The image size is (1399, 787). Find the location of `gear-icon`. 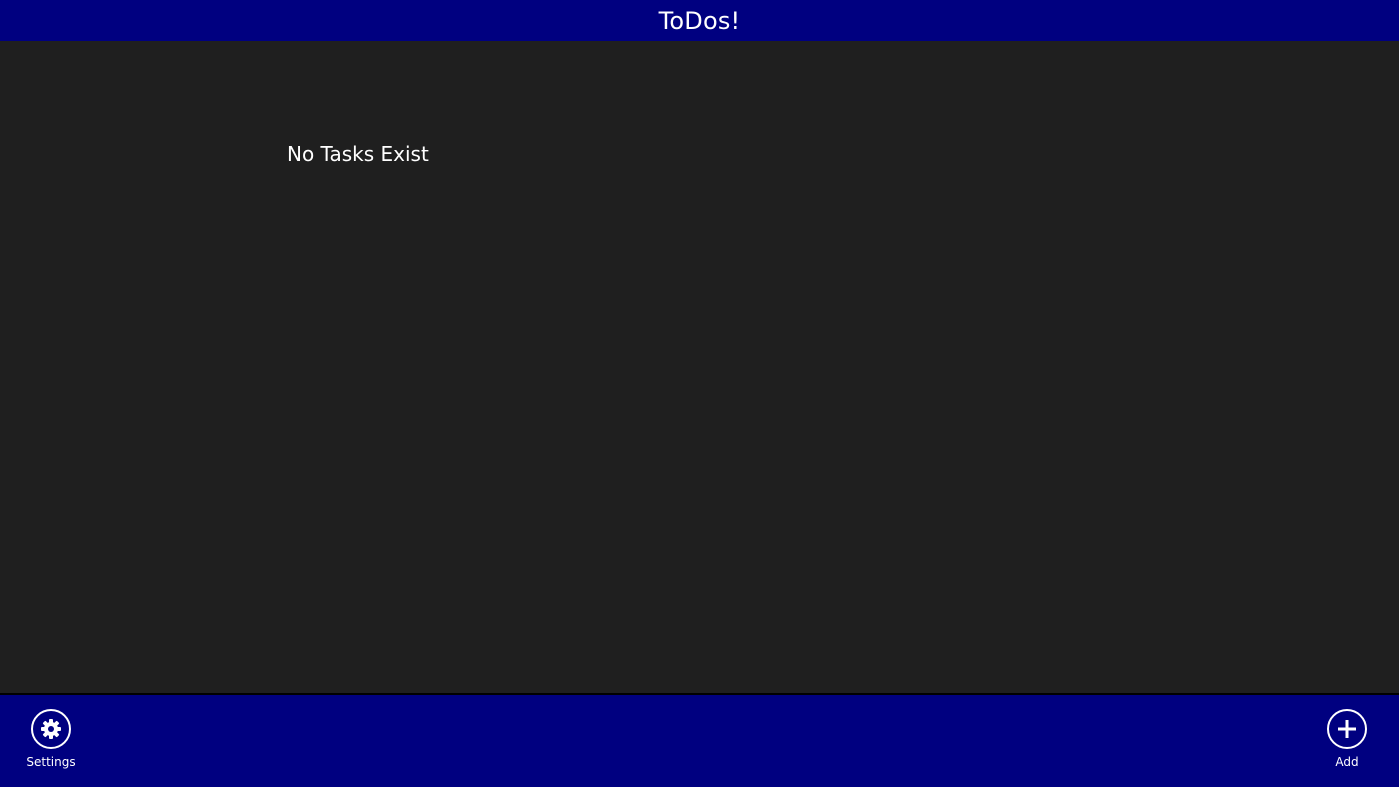

gear-icon is located at coordinates (51, 729).